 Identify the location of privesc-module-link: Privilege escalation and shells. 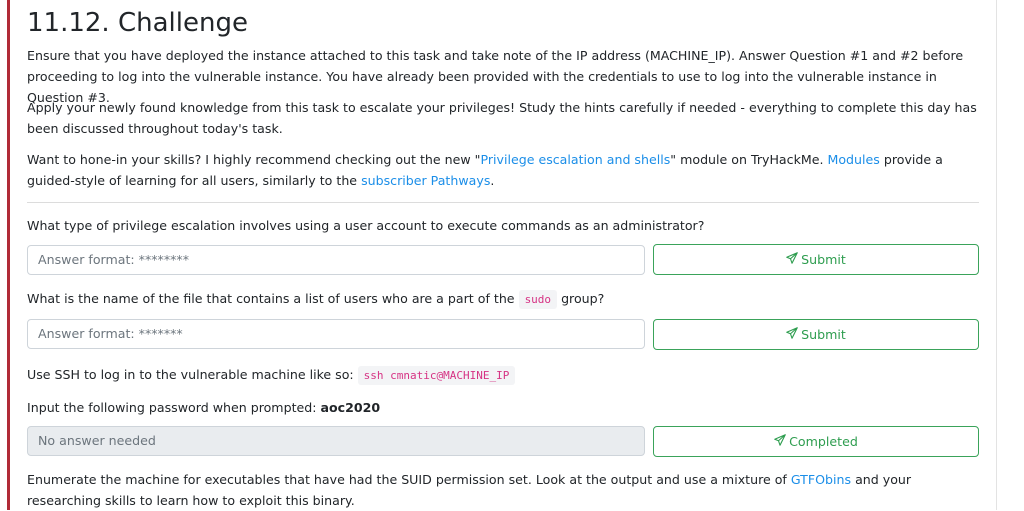
(575, 159).